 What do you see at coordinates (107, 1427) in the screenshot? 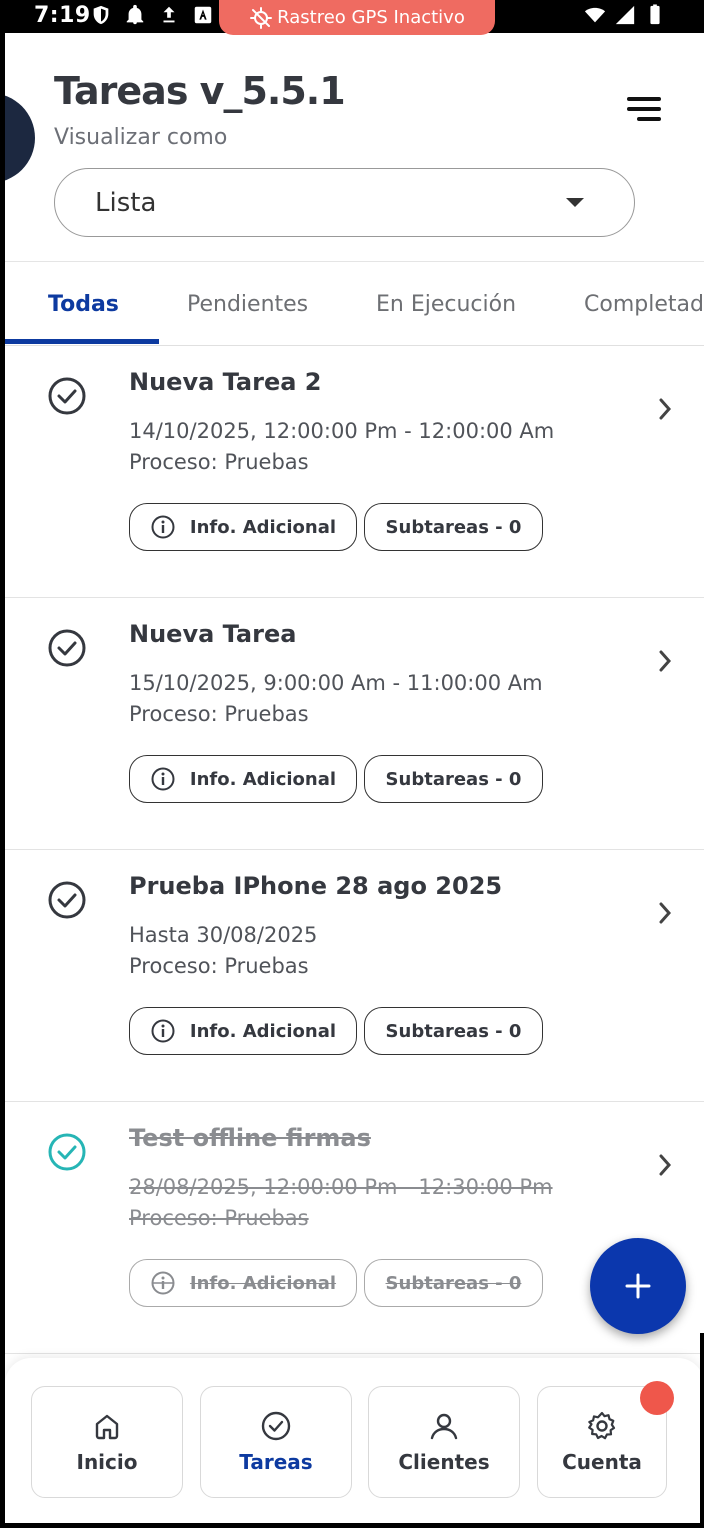
I see `home-icon` at bounding box center [107, 1427].